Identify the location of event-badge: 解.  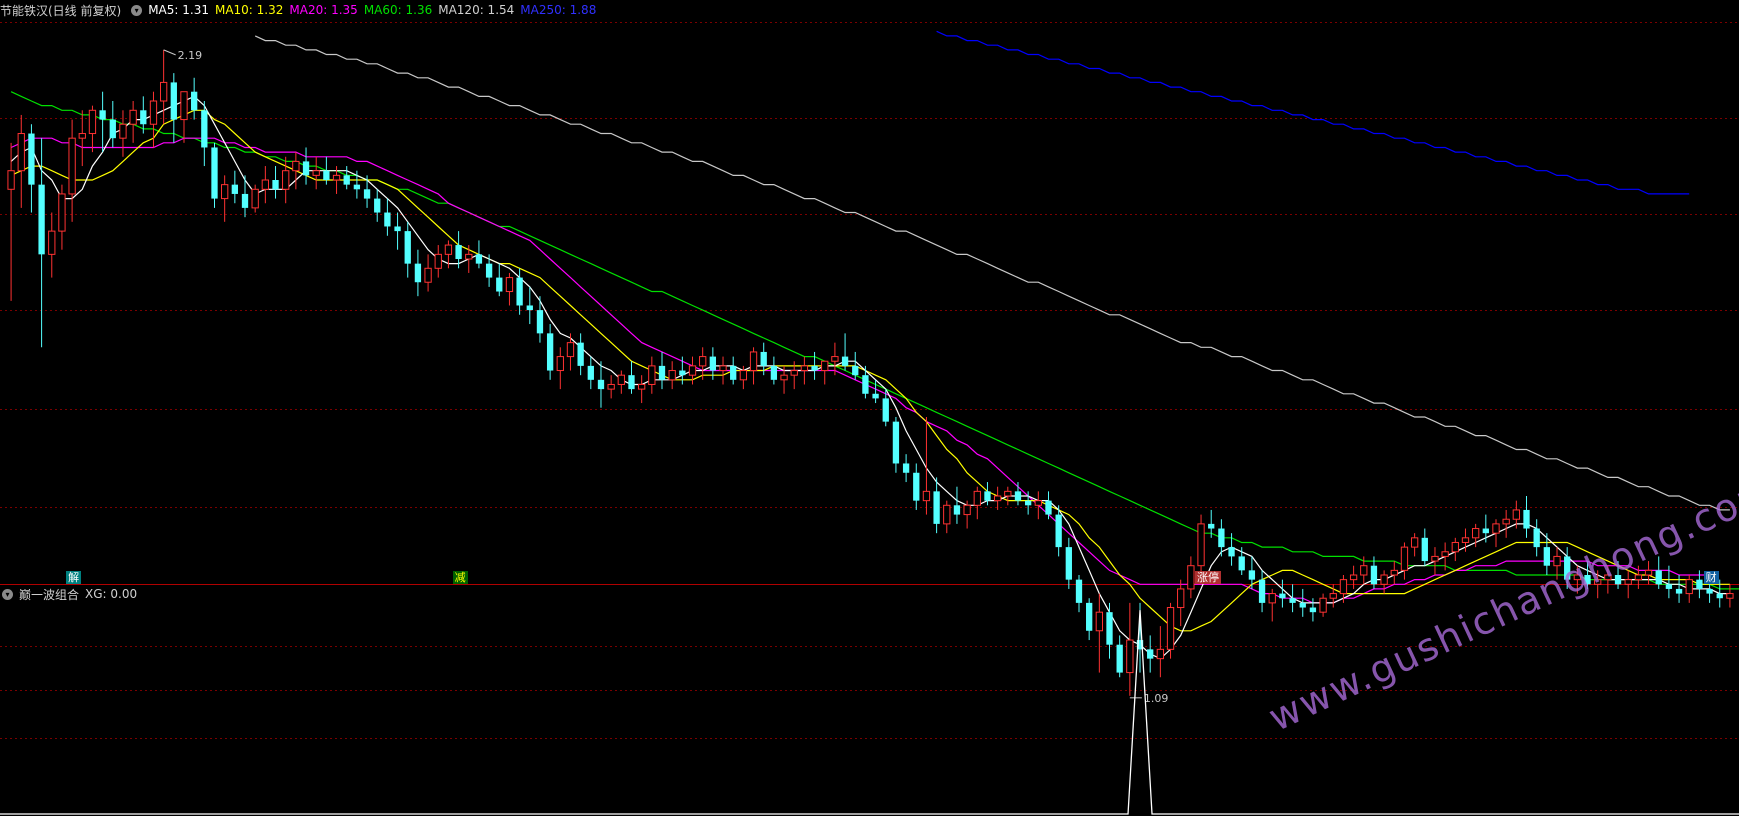
(74, 577).